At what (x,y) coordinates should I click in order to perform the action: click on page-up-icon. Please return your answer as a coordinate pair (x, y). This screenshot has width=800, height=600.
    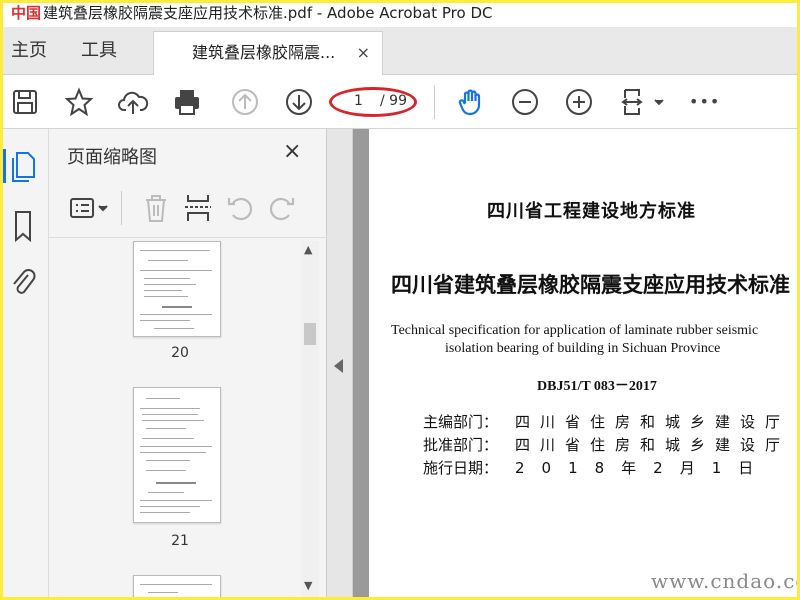
    Looking at the image, I should click on (245, 102).